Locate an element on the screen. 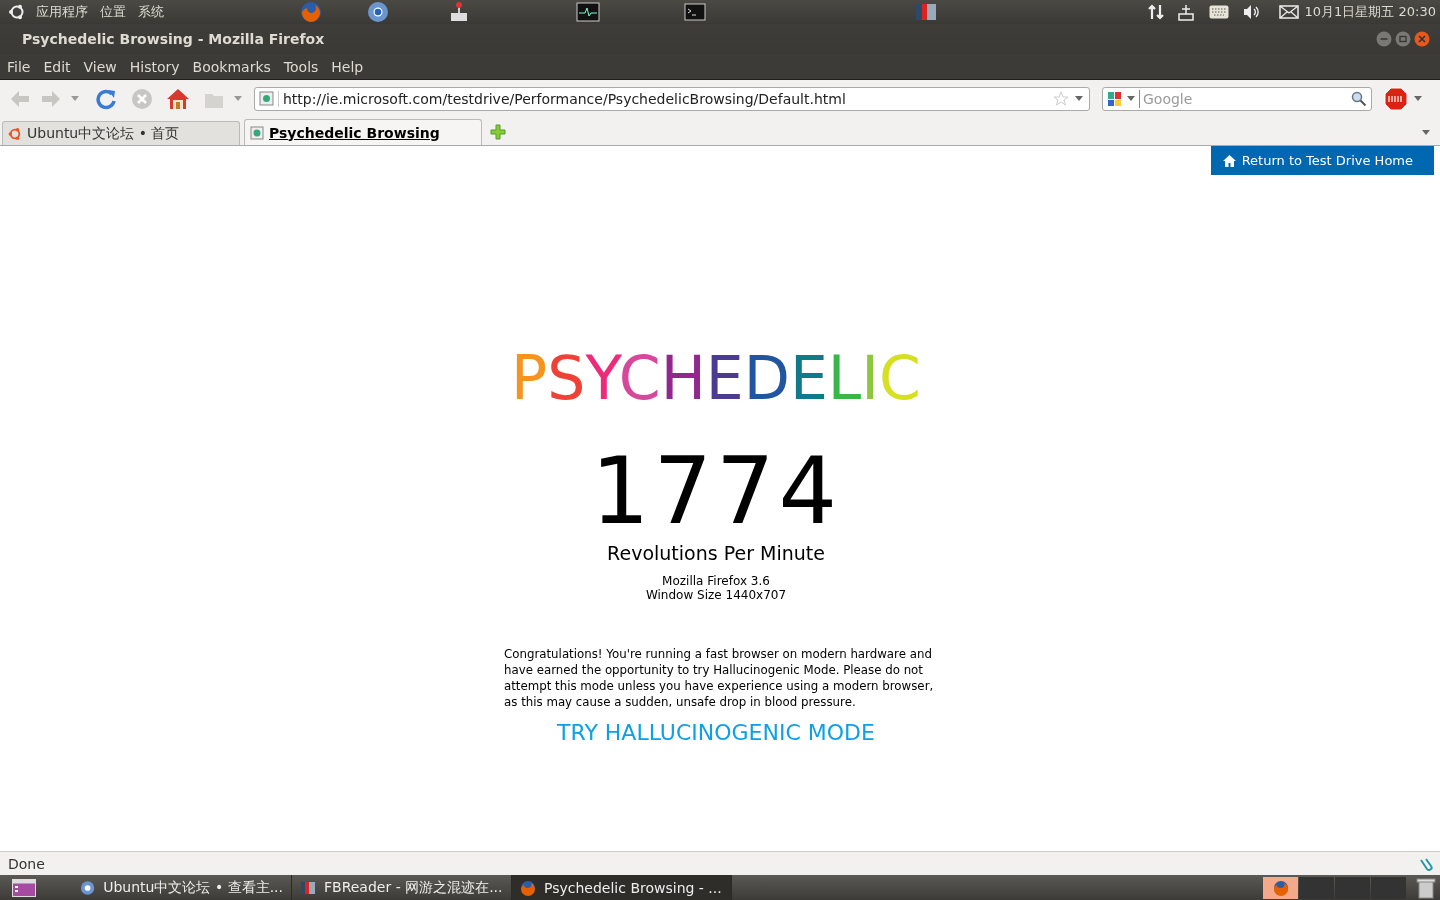 This screenshot has width=1440, height=900. window-size: Window Size 1440x707 is located at coordinates (716, 595).